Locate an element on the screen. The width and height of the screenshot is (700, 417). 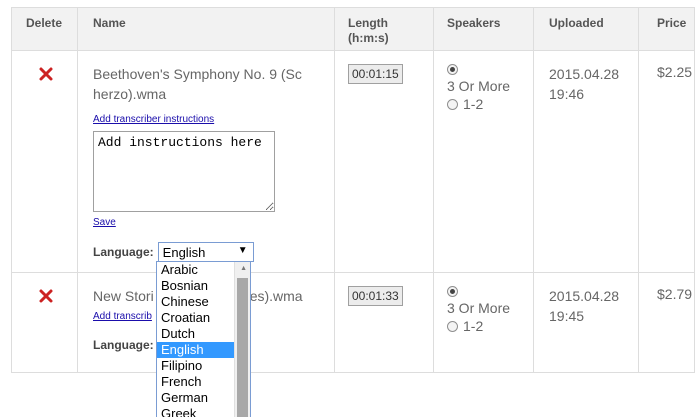
file-name-start: New Stori is located at coordinates (123, 296).